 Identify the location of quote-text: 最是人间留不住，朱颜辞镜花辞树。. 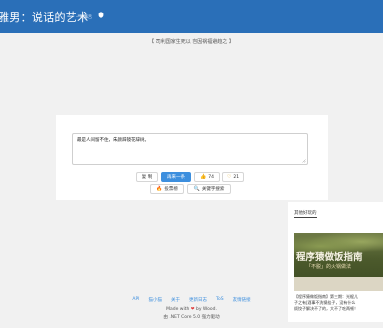
(113, 140).